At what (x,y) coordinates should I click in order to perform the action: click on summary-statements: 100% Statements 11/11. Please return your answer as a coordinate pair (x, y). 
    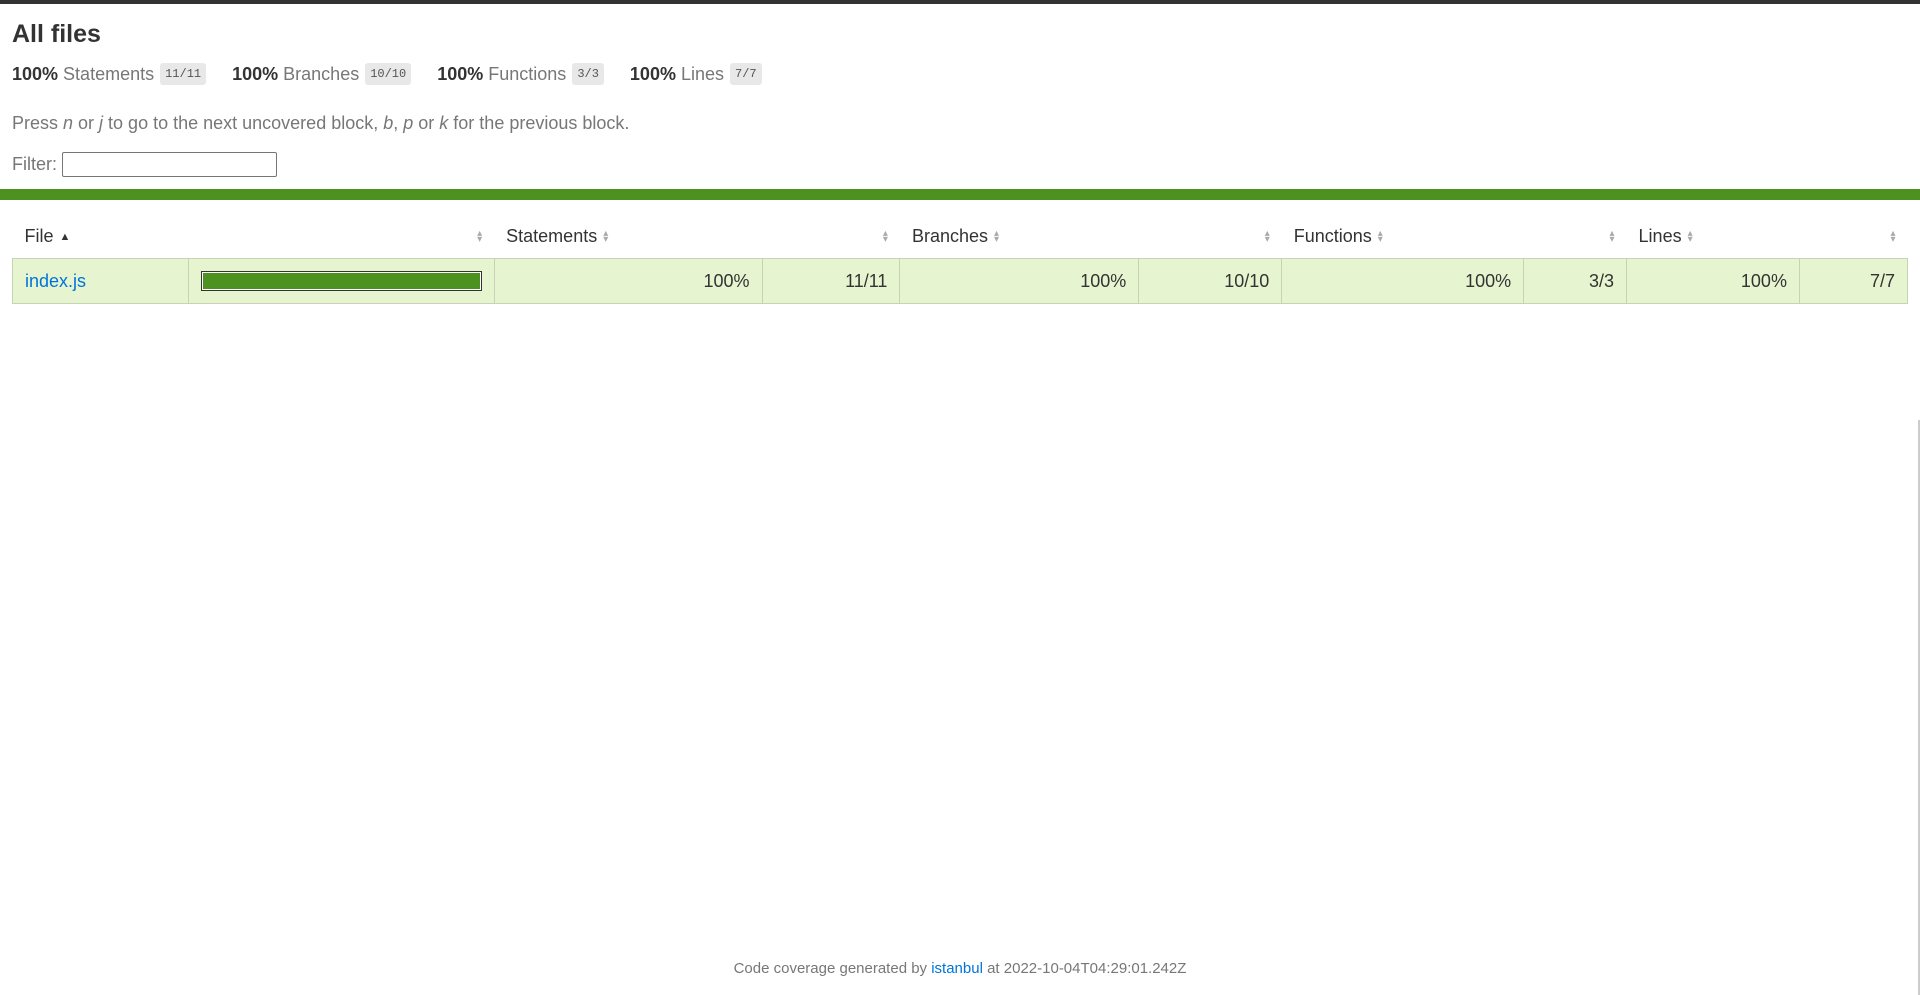
    Looking at the image, I should click on (109, 74).